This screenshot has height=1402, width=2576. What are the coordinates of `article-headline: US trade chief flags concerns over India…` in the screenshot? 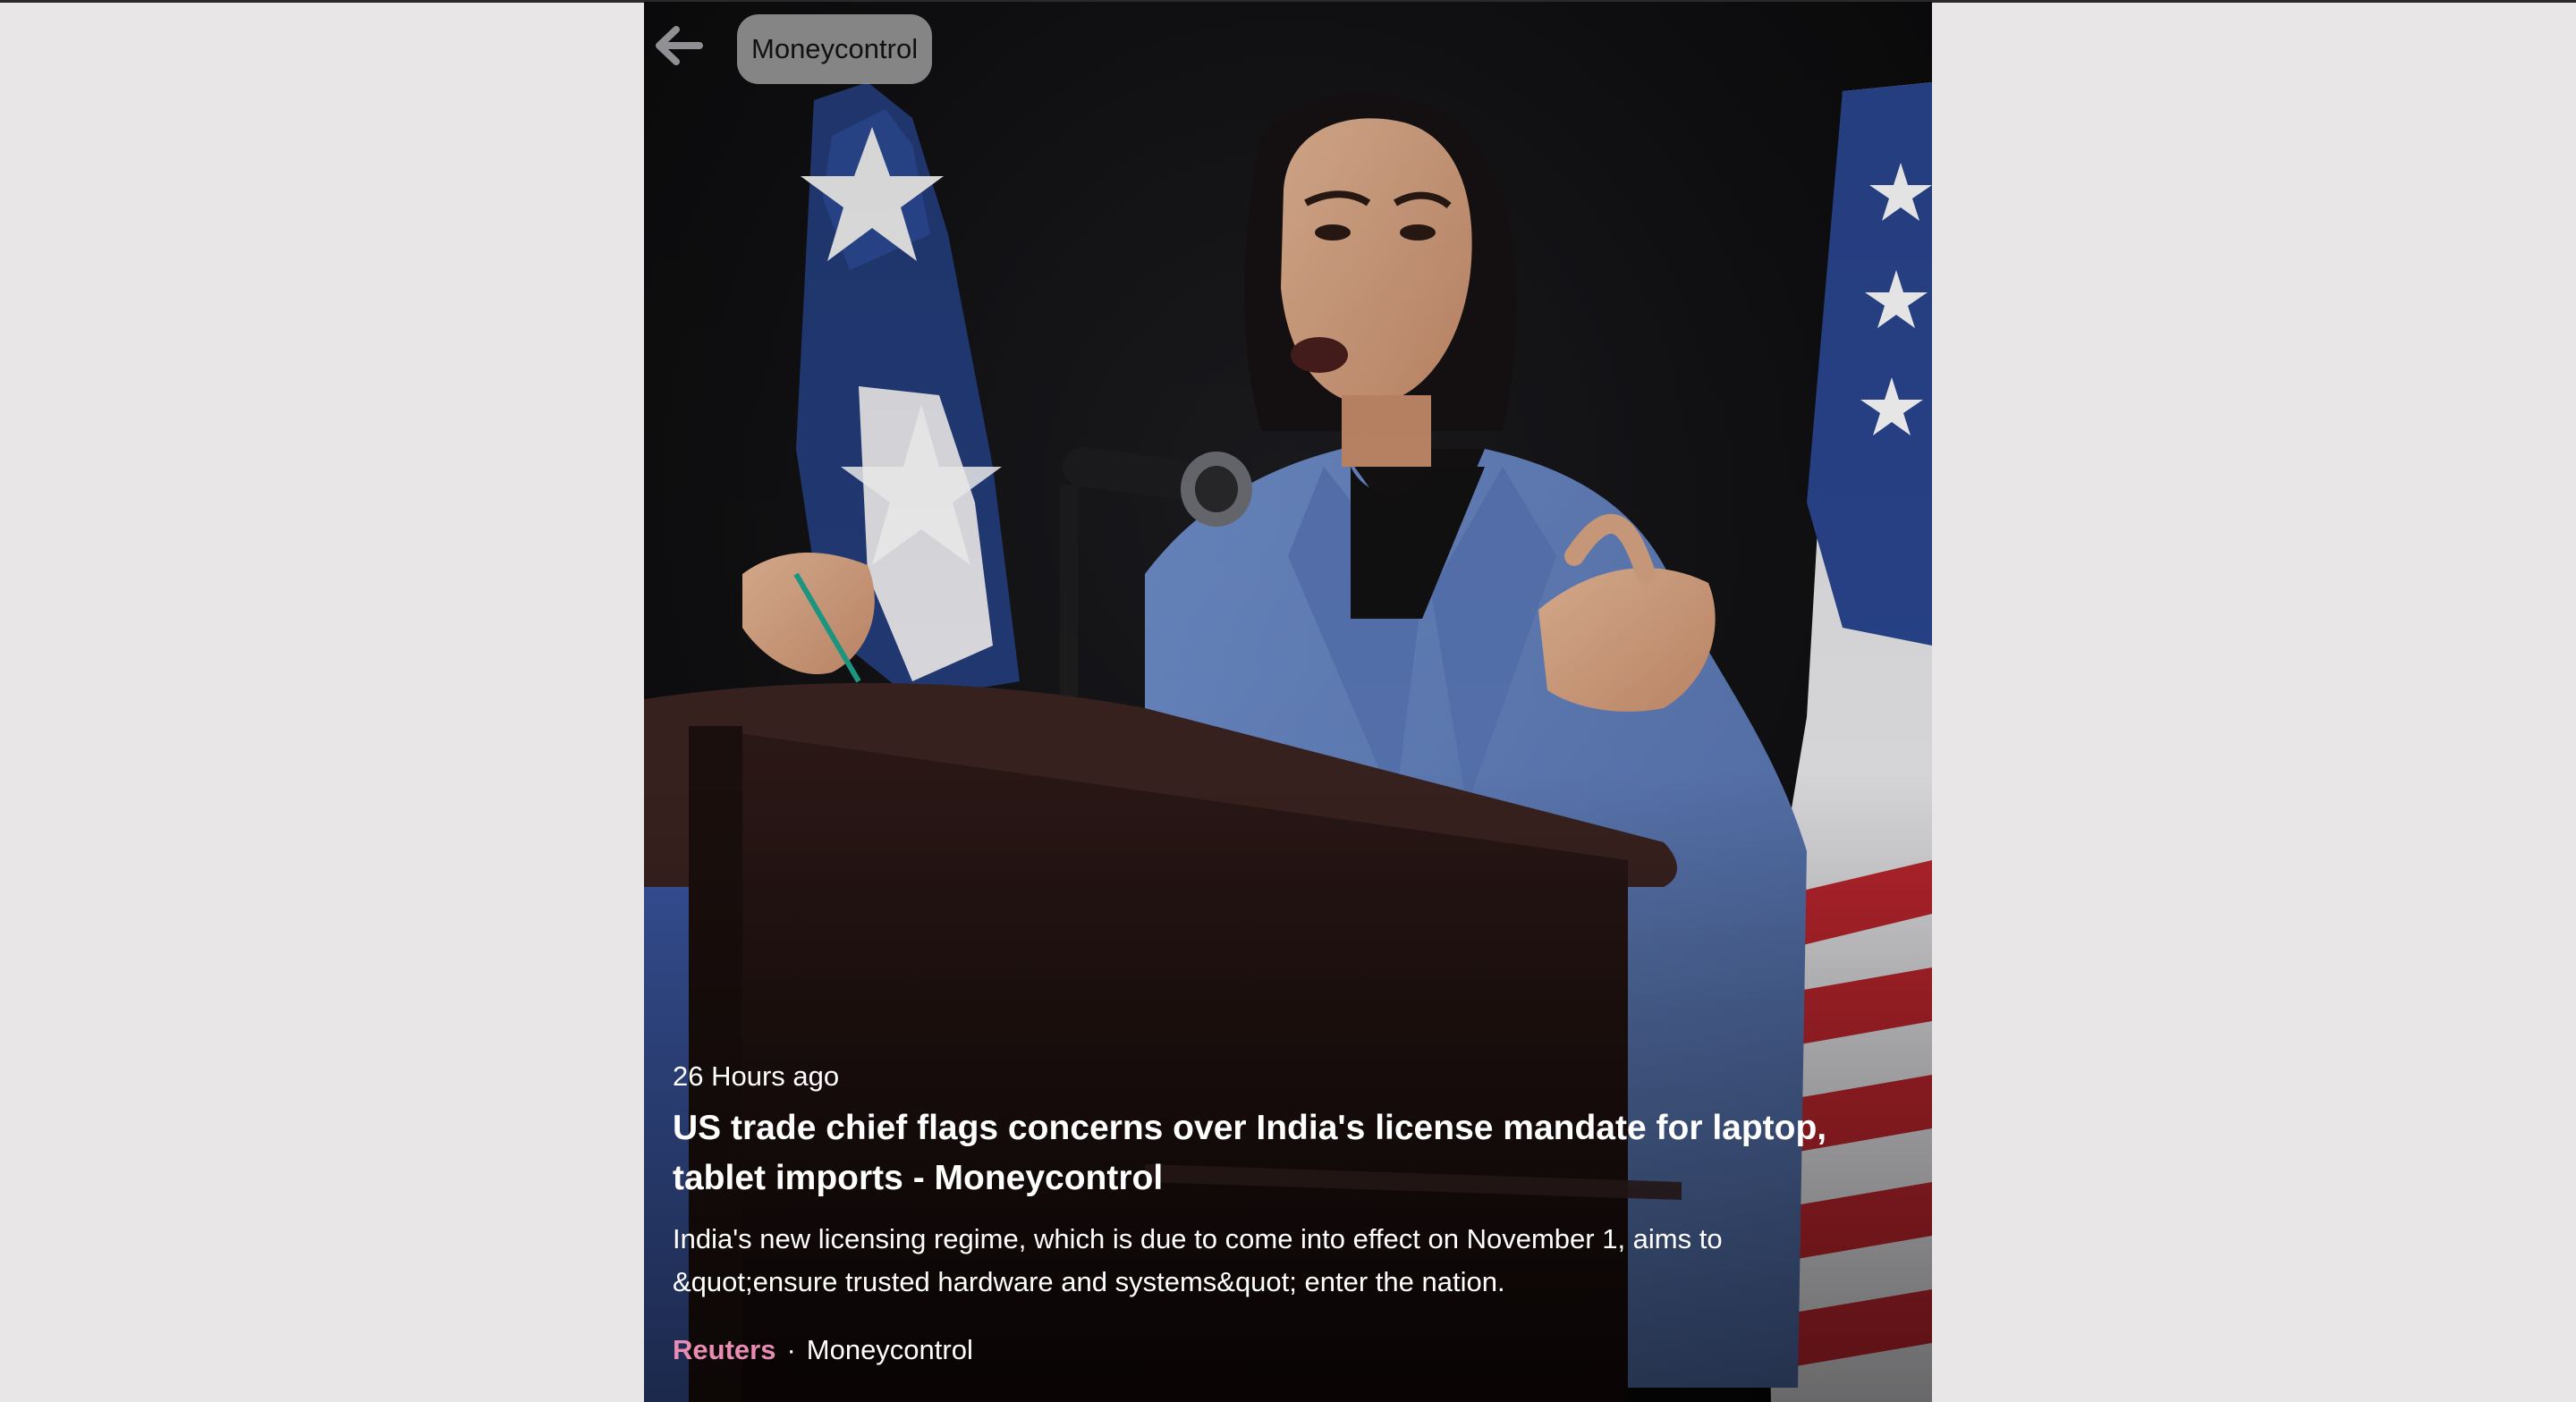 It's located at (1281, 1153).